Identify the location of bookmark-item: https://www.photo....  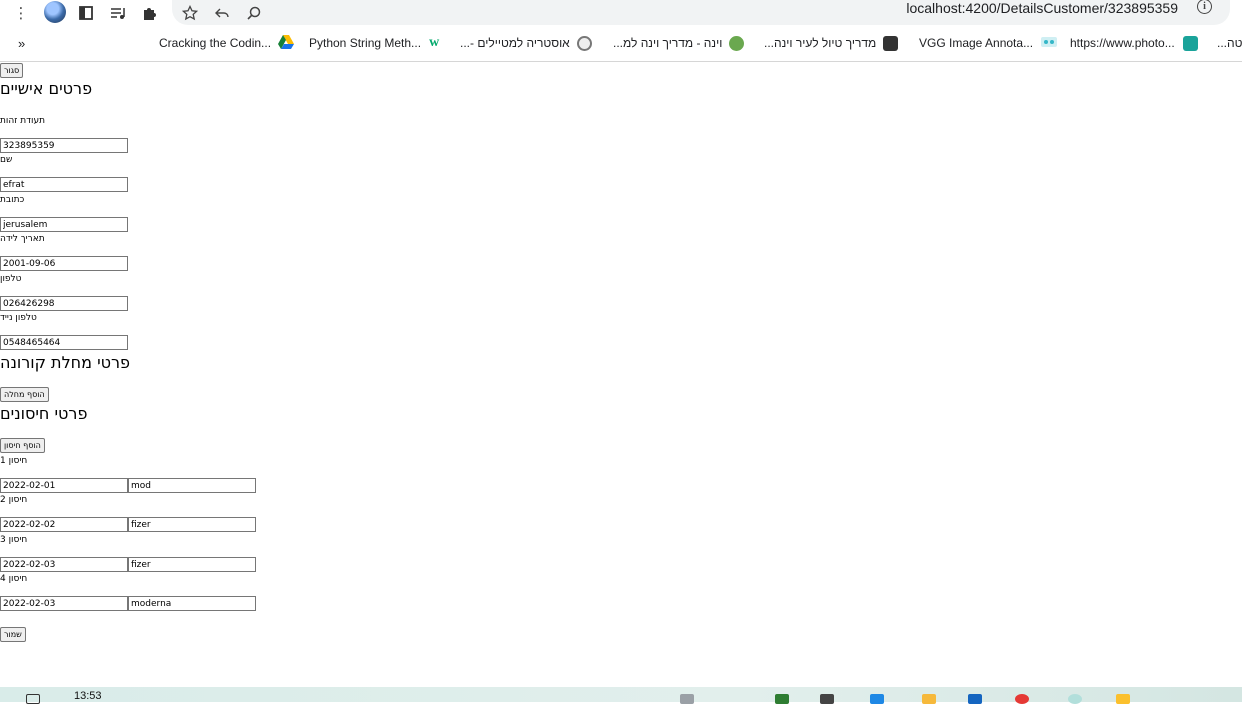
(1134, 43).